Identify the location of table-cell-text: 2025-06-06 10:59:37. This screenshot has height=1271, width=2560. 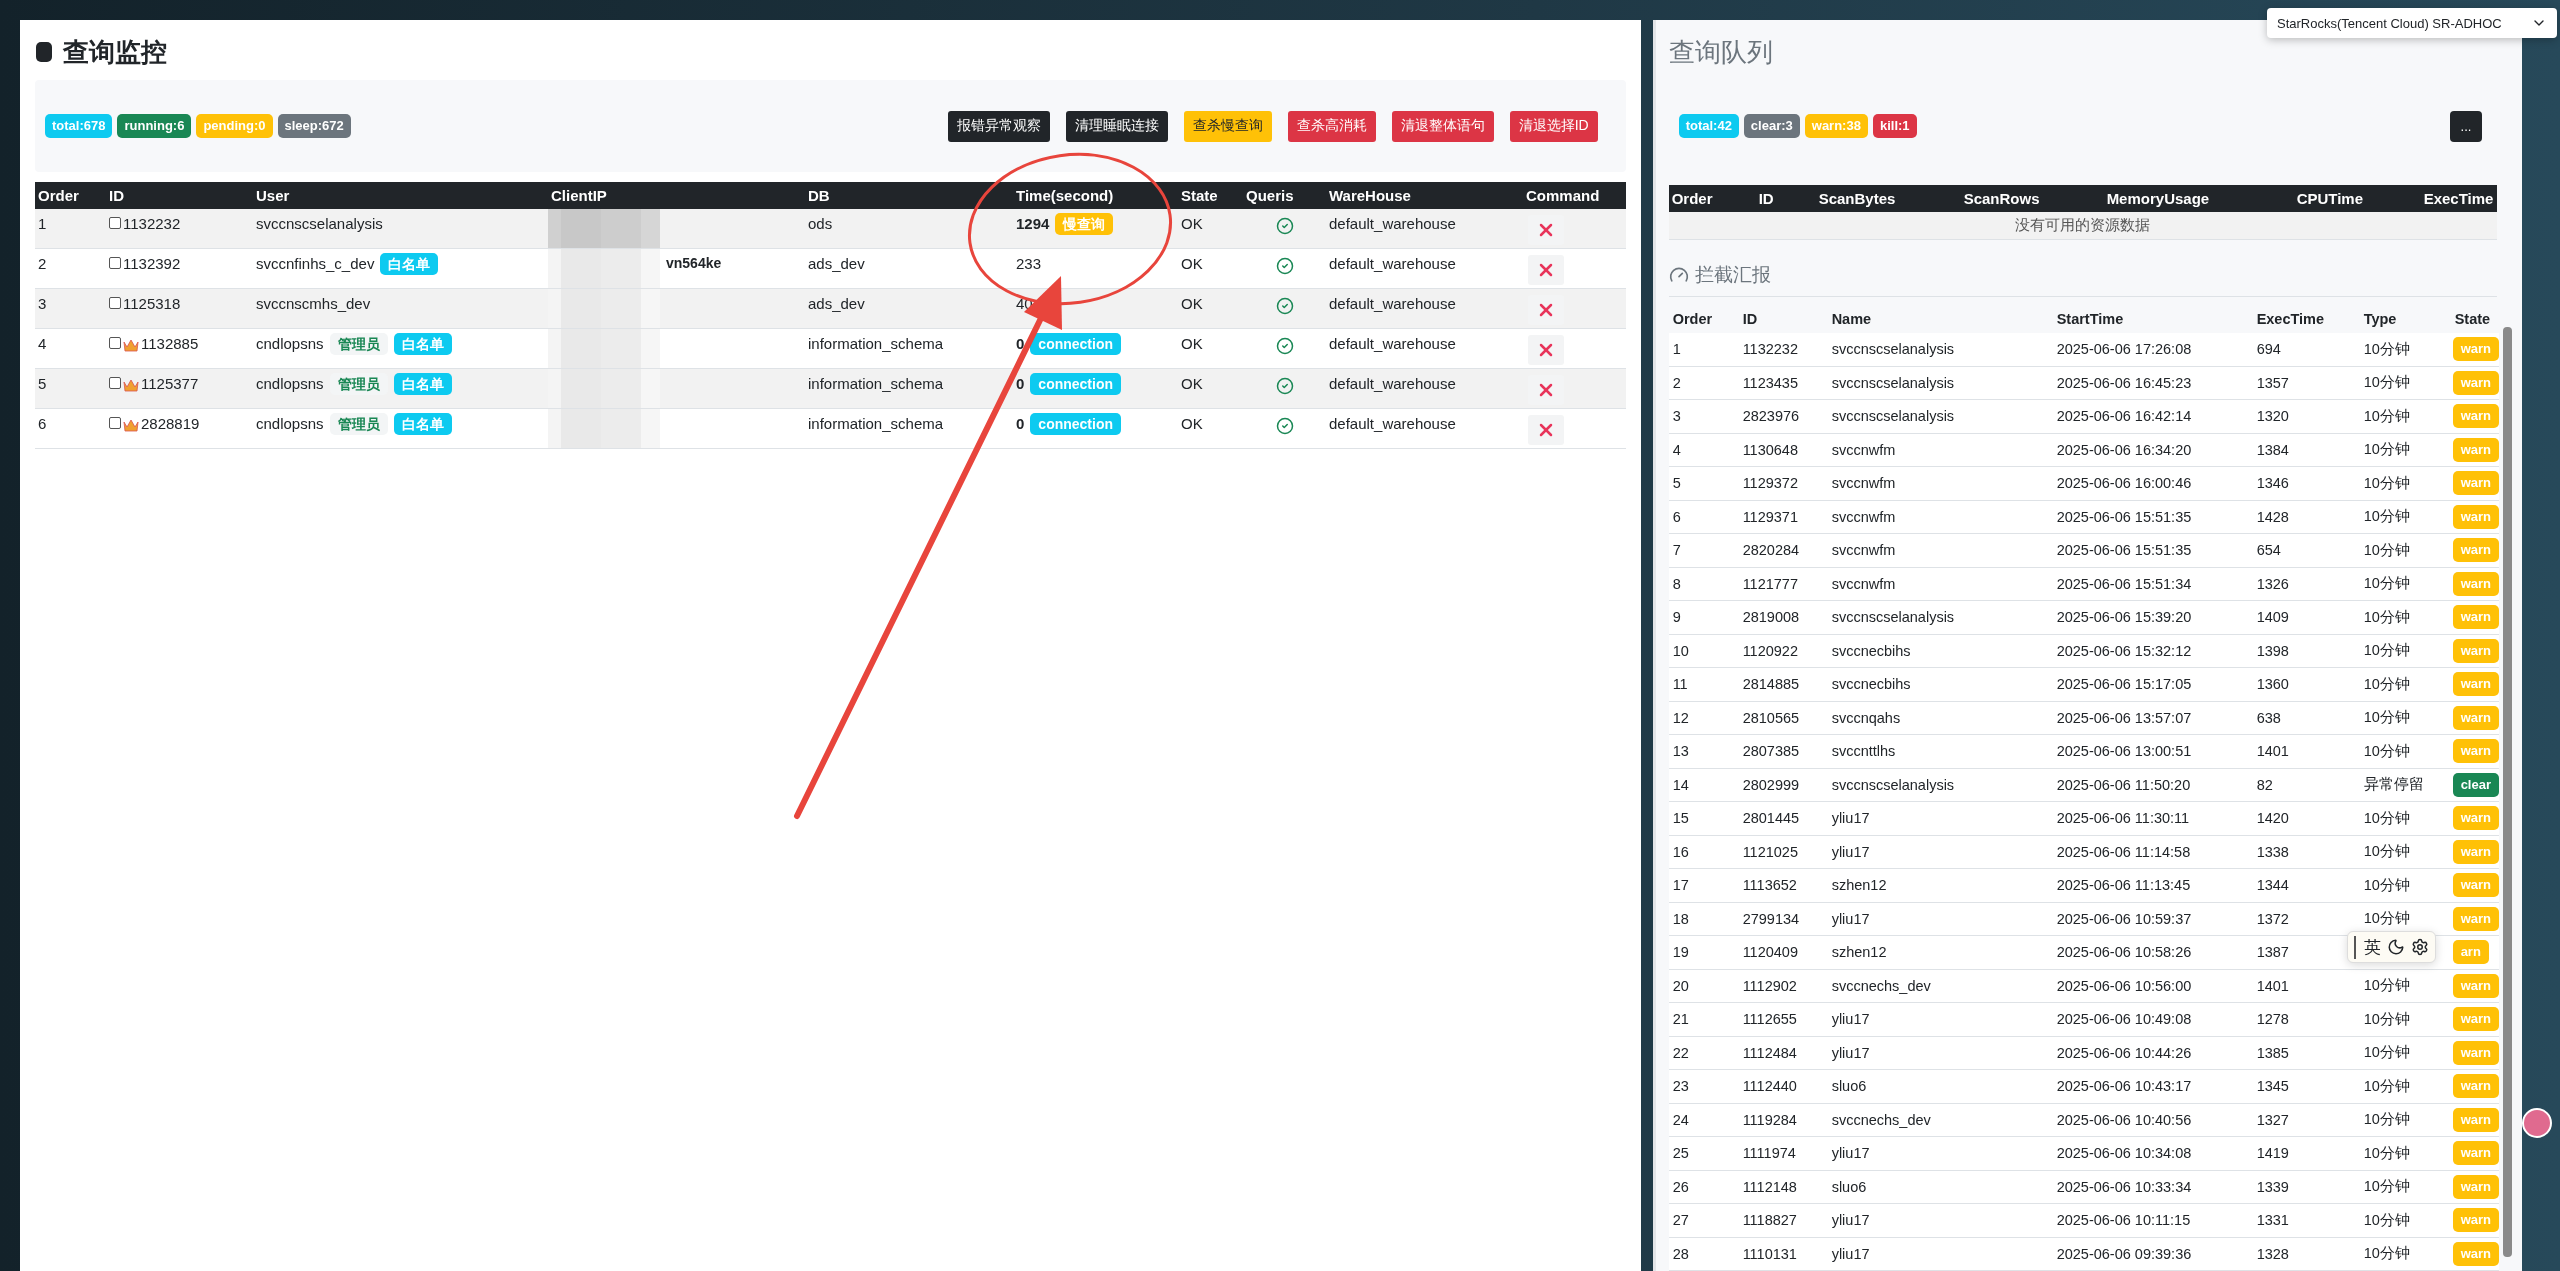
(2124, 918).